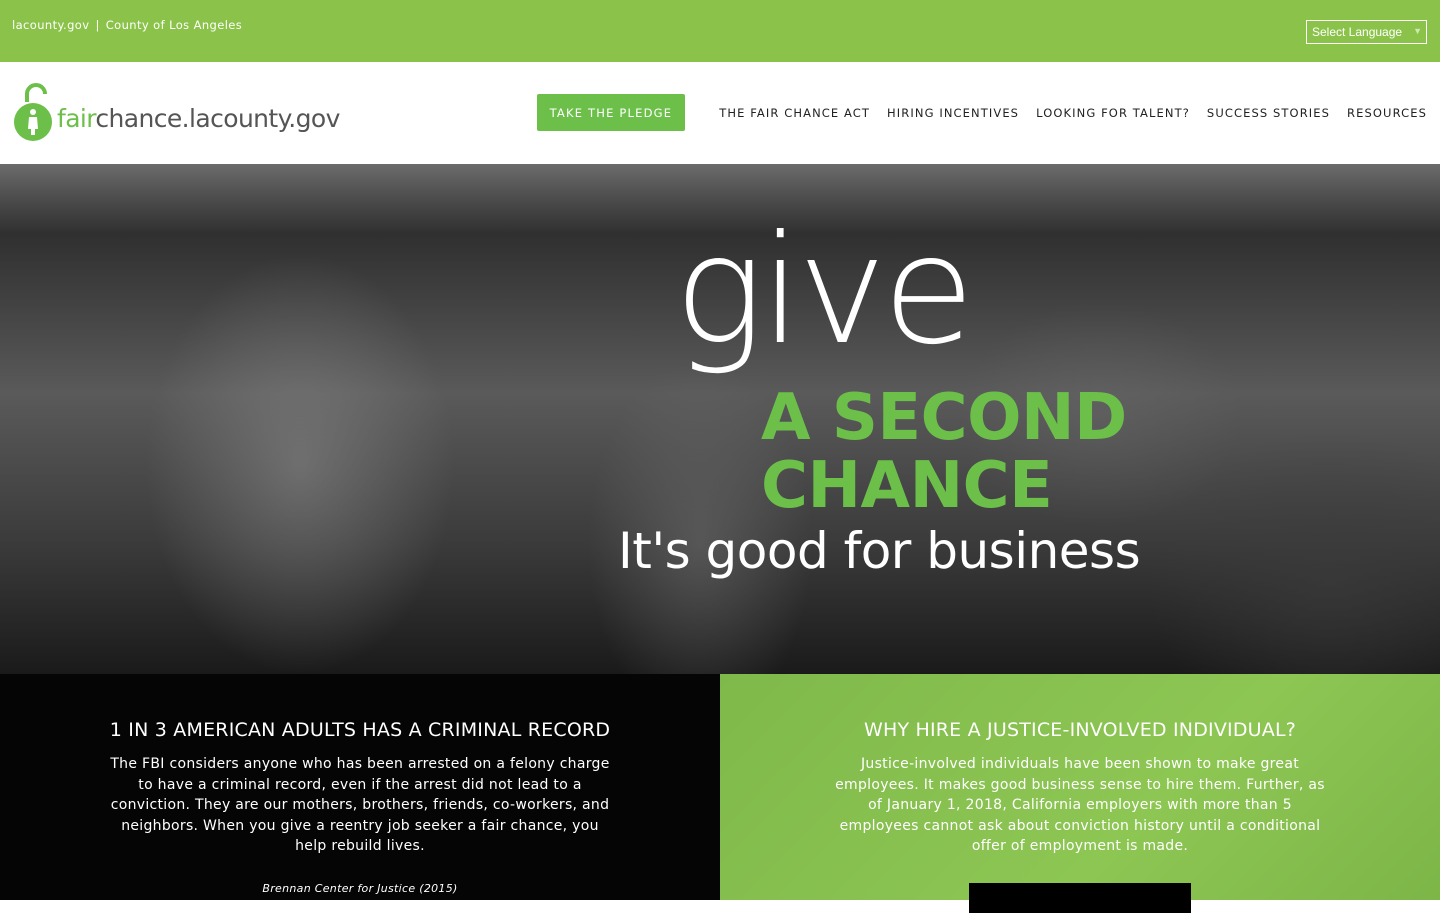  I want to click on hero-second-chance: A SECOND CHANCE, so click(944, 452).